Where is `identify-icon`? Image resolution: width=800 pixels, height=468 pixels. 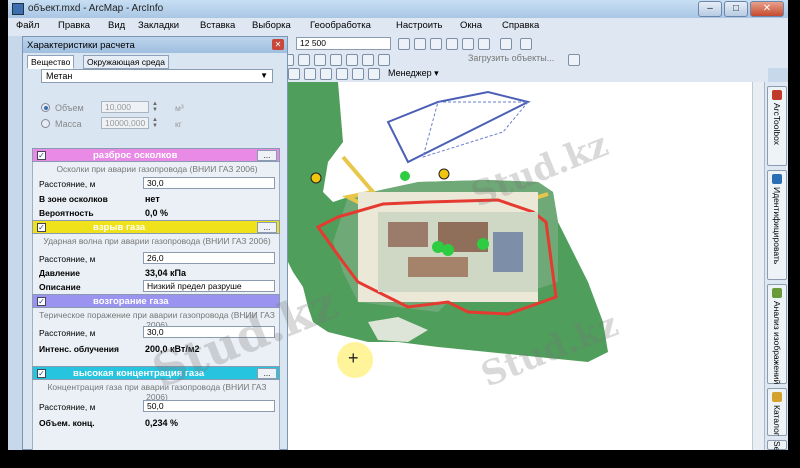 identify-icon is located at coordinates (368, 60).